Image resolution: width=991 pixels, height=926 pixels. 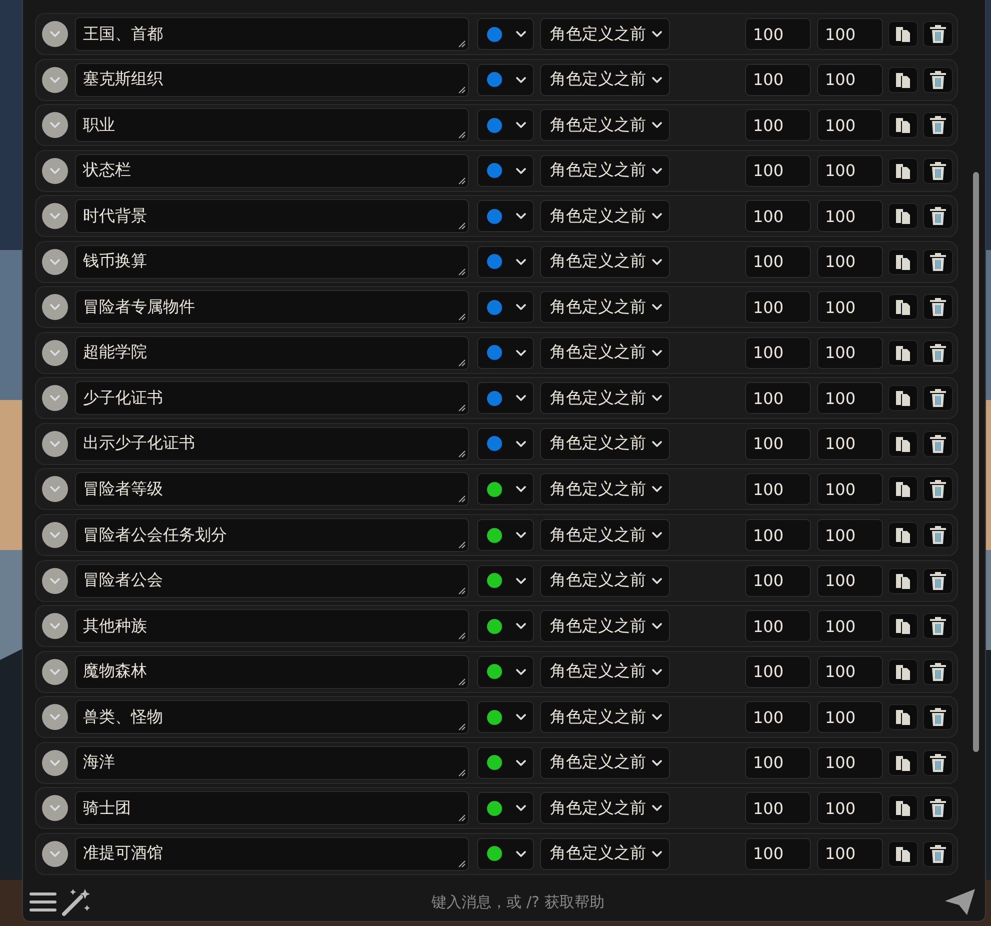 I want to click on send-icon, so click(x=960, y=902).